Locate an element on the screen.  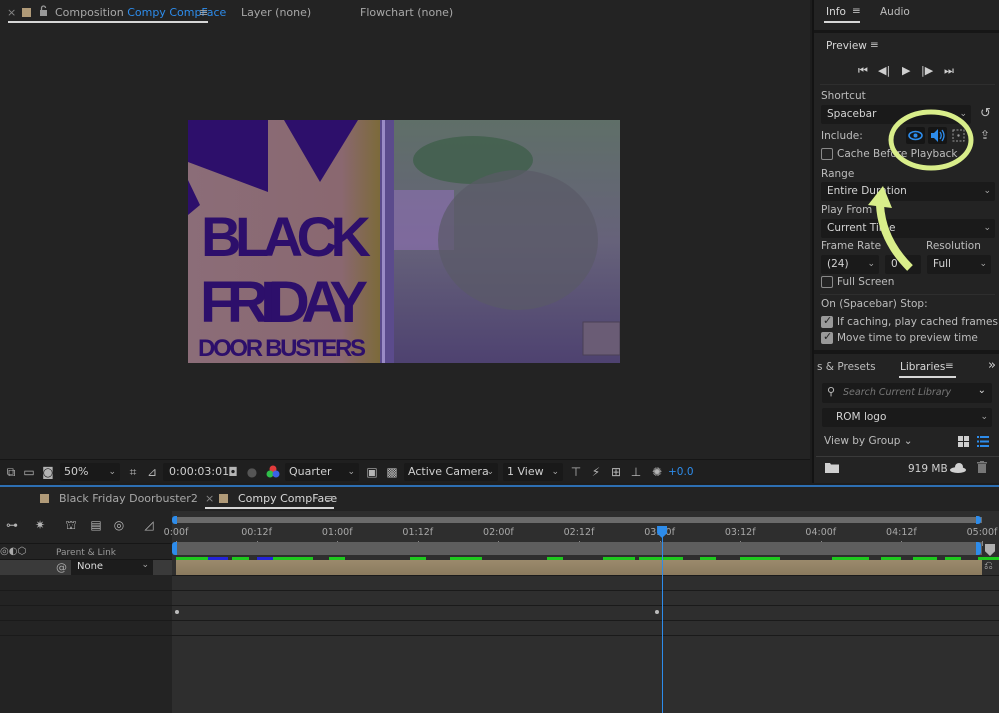
annotation-circle is located at coordinates (931, 140).